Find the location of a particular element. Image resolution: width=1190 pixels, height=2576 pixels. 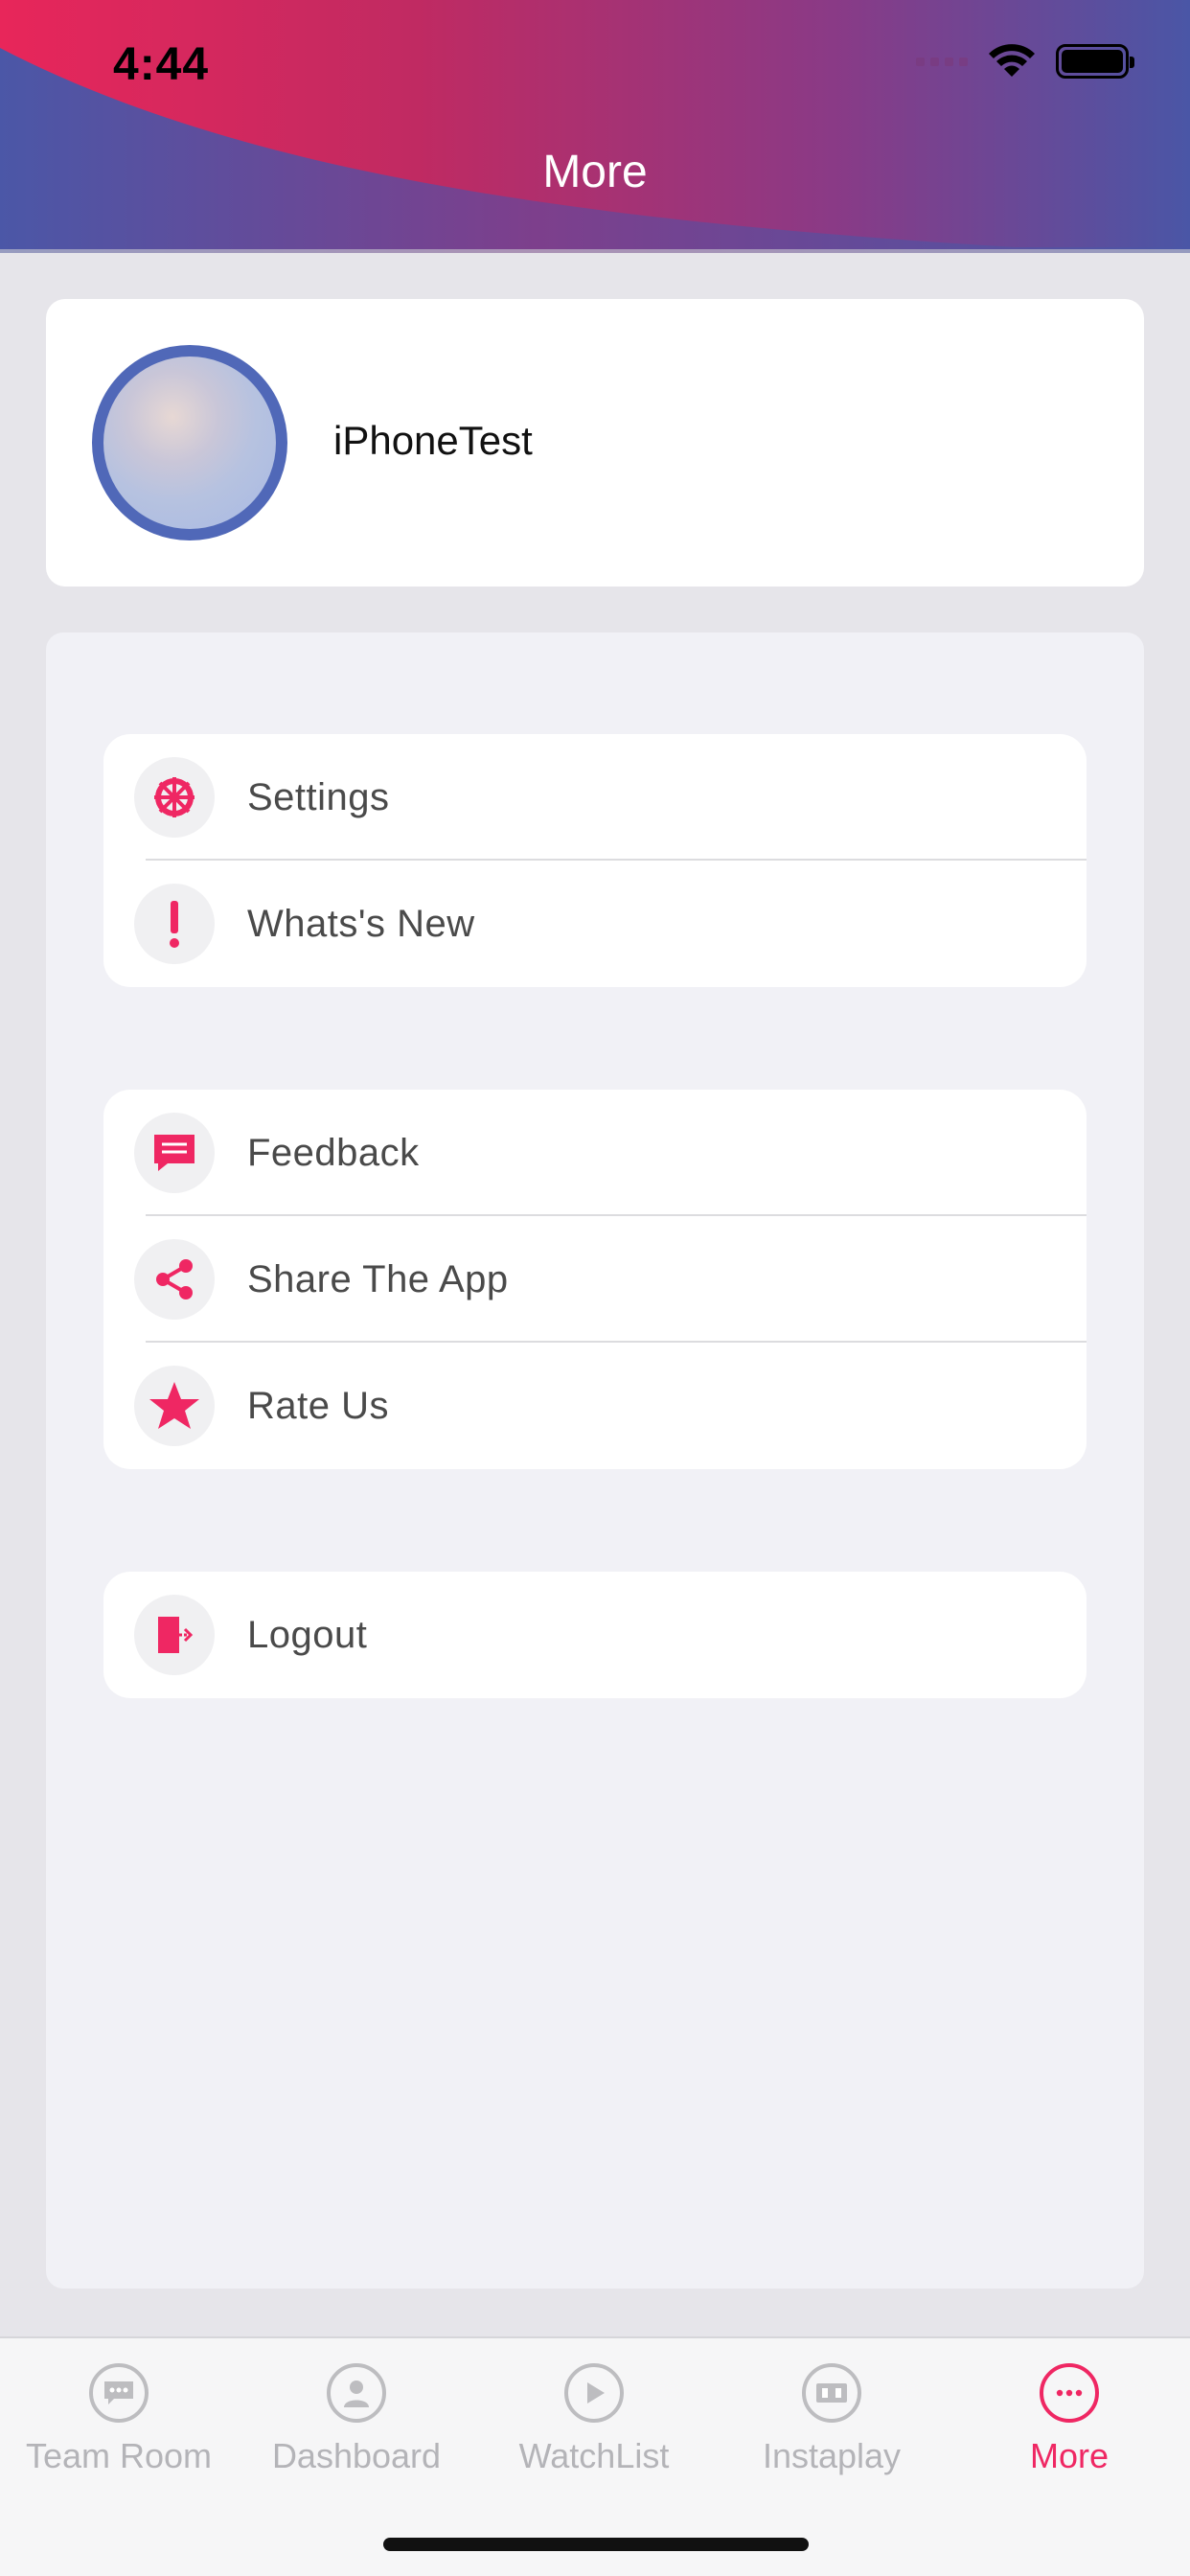

tab-watchlist: WatchList is located at coordinates (594, 2419).